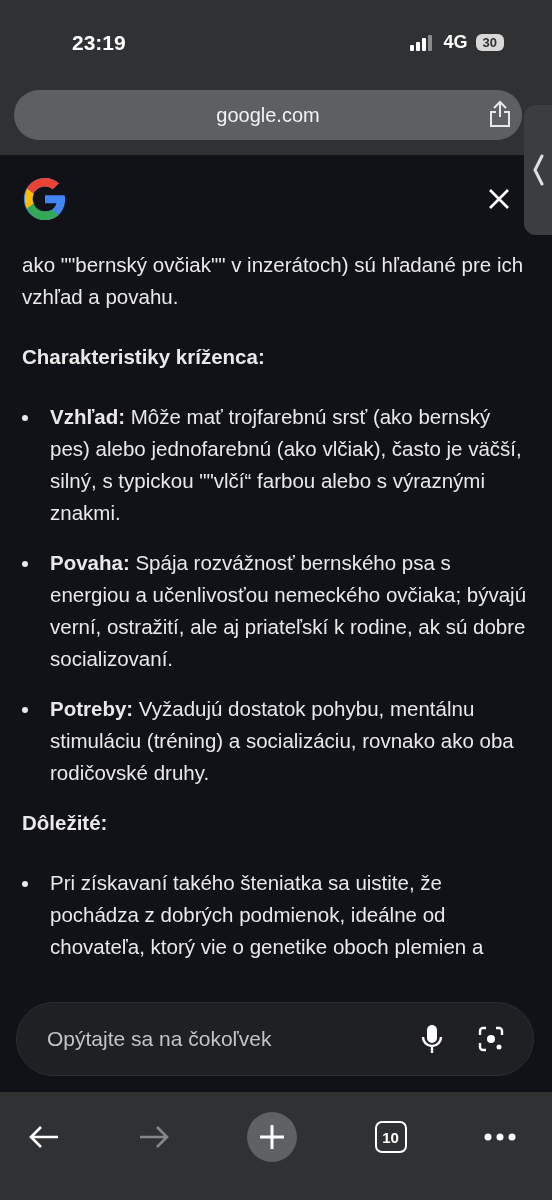  Describe the element at coordinates (500, 114) in the screenshot. I see `share-icon` at that location.